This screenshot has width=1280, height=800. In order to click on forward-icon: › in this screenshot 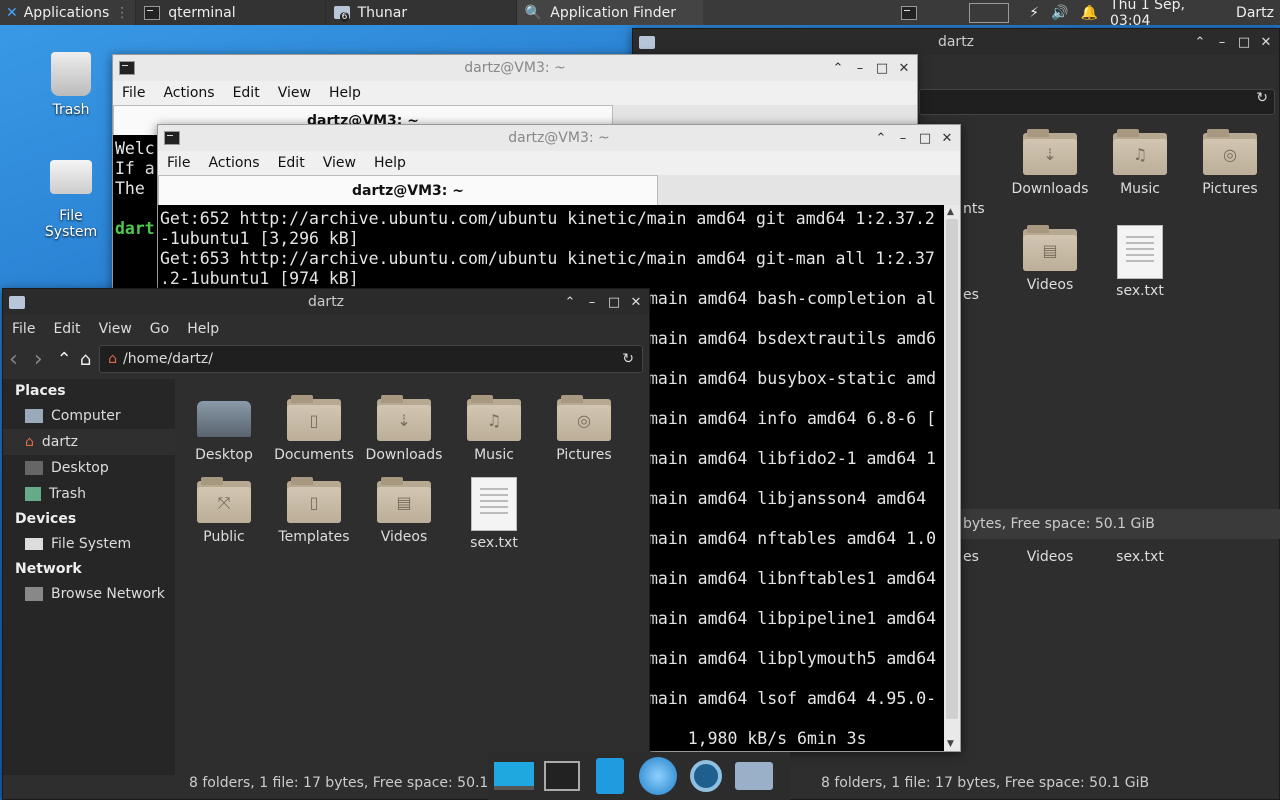, I will do `click(38, 359)`.